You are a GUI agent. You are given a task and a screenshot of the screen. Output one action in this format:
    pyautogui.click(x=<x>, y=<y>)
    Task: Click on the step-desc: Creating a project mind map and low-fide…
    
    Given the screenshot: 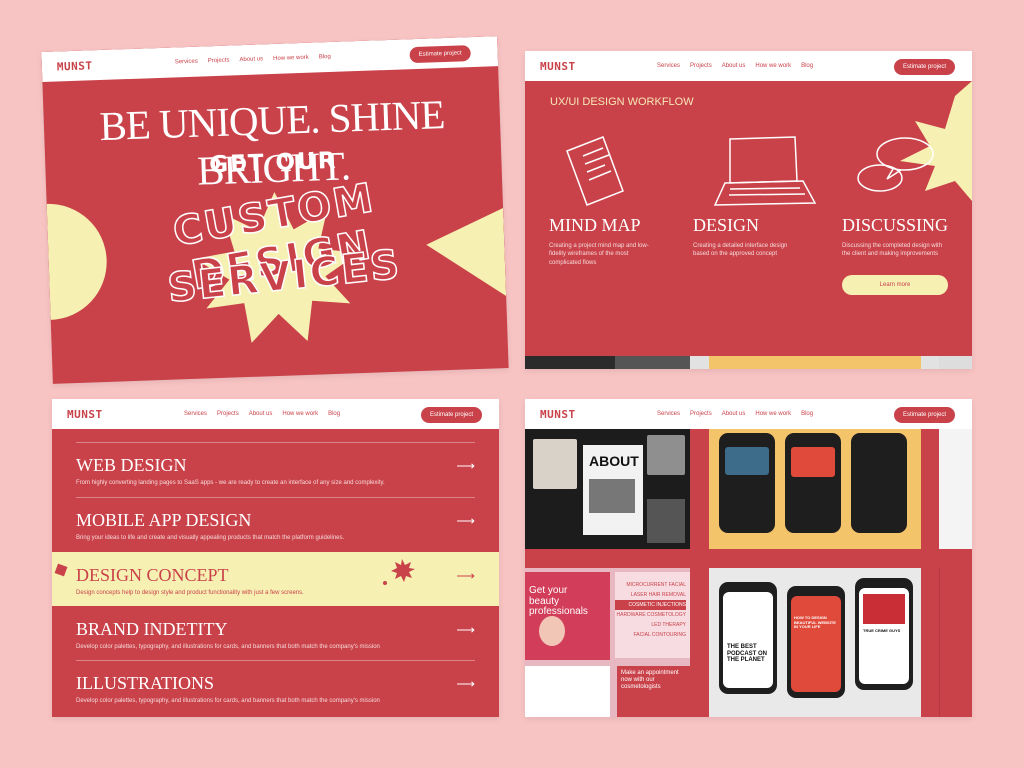 What is the action you would take?
    pyautogui.click(x=599, y=254)
    